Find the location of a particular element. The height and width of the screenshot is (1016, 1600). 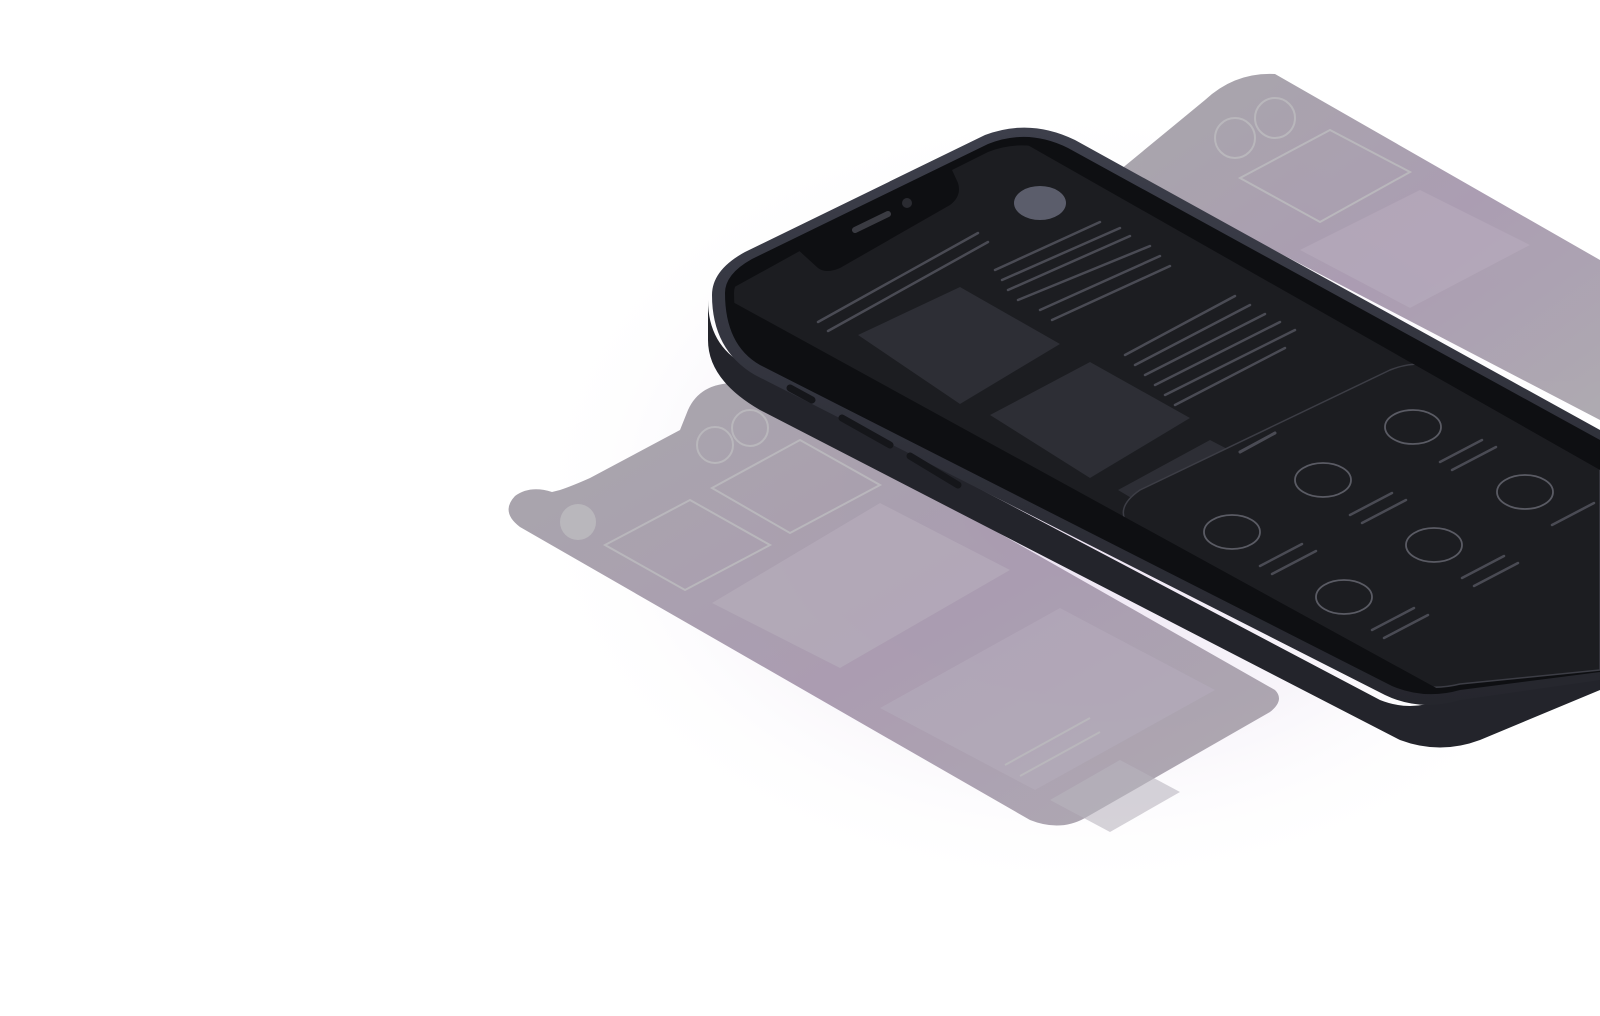

front-camera-icon is located at coordinates (907, 203).